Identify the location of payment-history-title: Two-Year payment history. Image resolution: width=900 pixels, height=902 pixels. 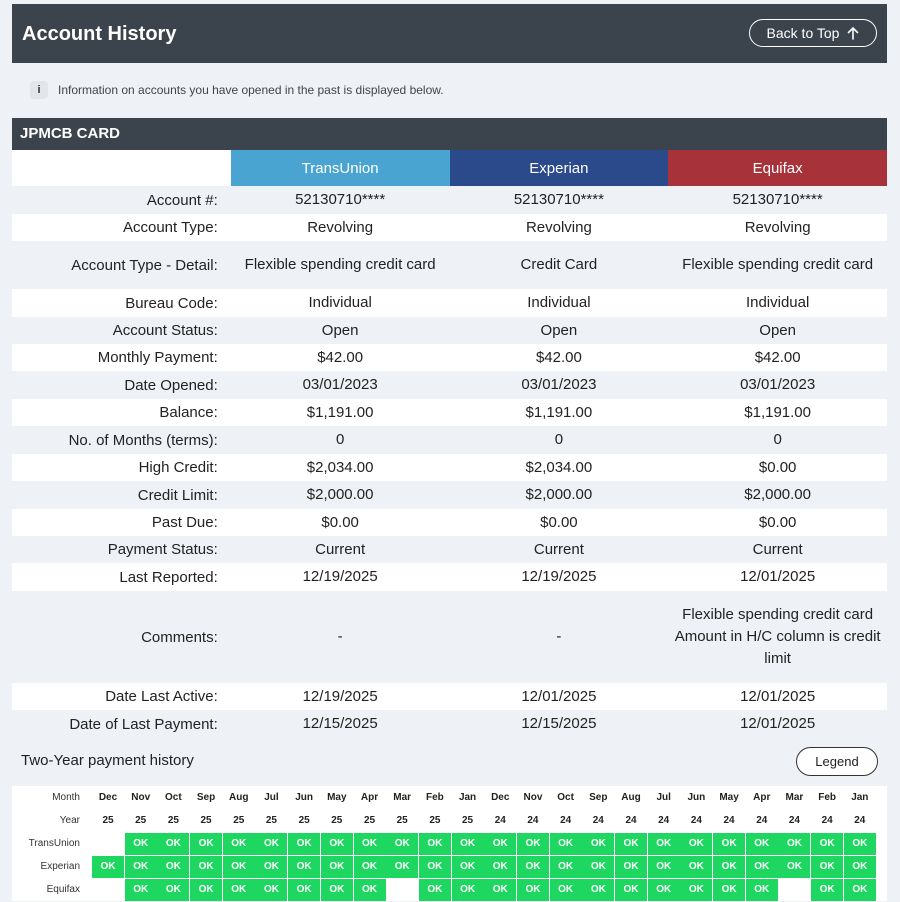
(107, 760).